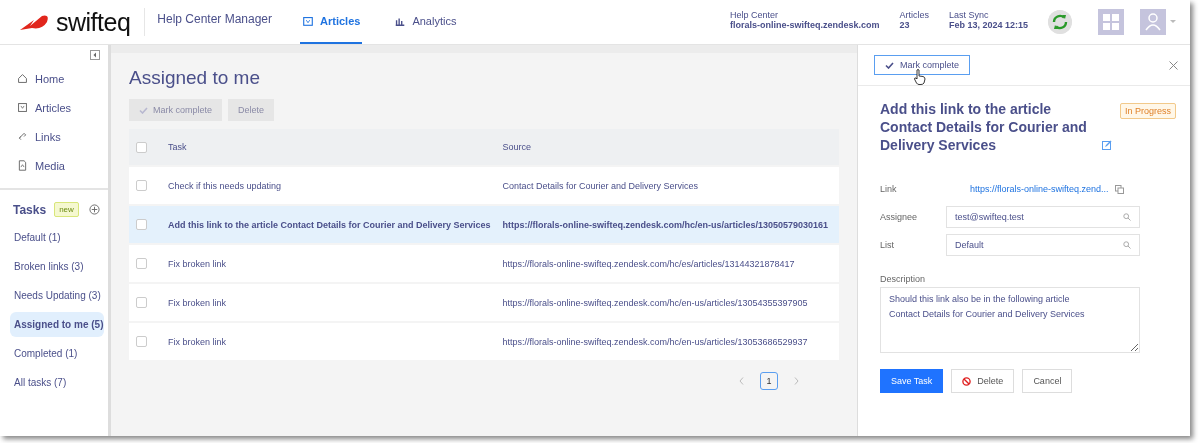  What do you see at coordinates (54, 136) in the screenshot?
I see `sidebar-item: Links` at bounding box center [54, 136].